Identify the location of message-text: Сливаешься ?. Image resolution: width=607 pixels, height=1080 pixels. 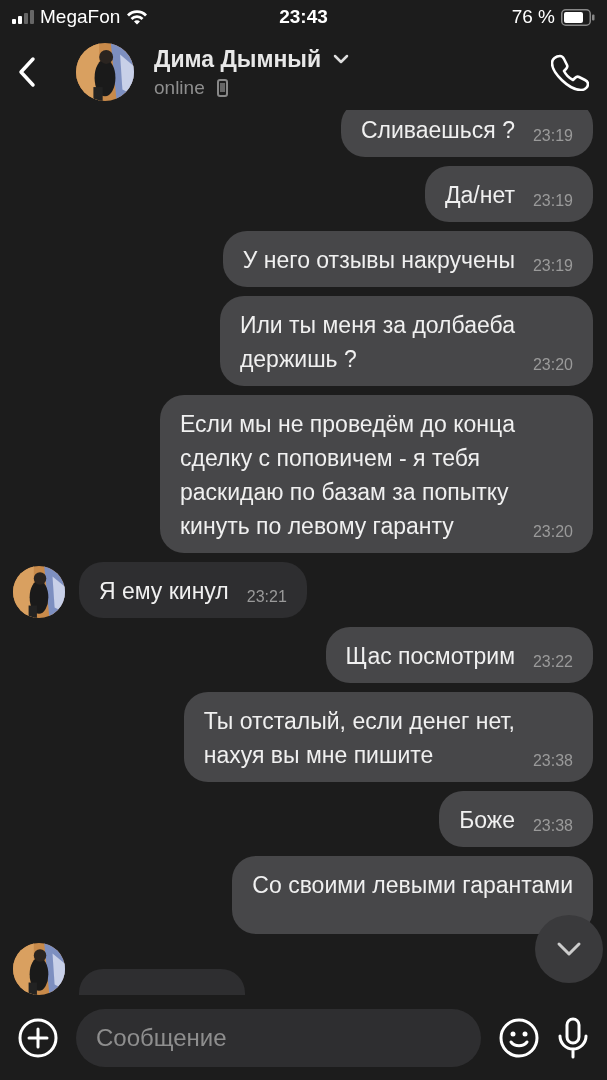
(437, 130).